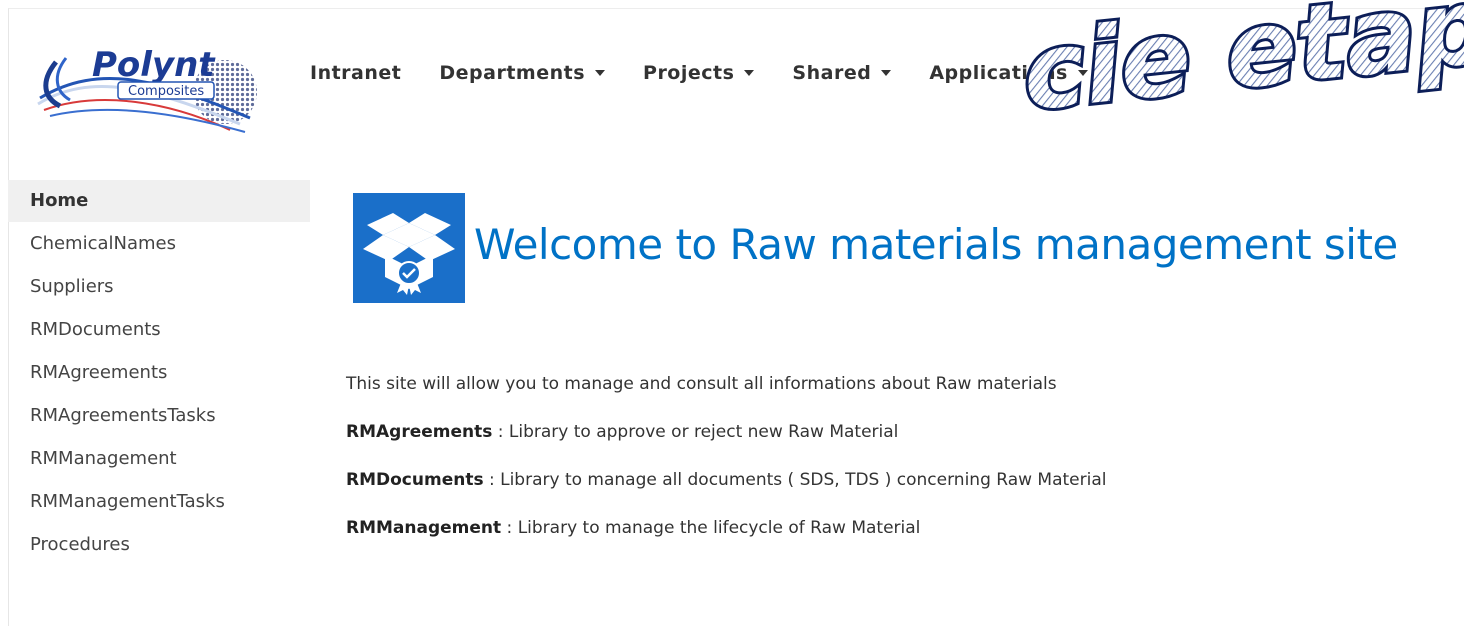  I want to click on watermark-overlay: cie etap, so click(1239, 60).